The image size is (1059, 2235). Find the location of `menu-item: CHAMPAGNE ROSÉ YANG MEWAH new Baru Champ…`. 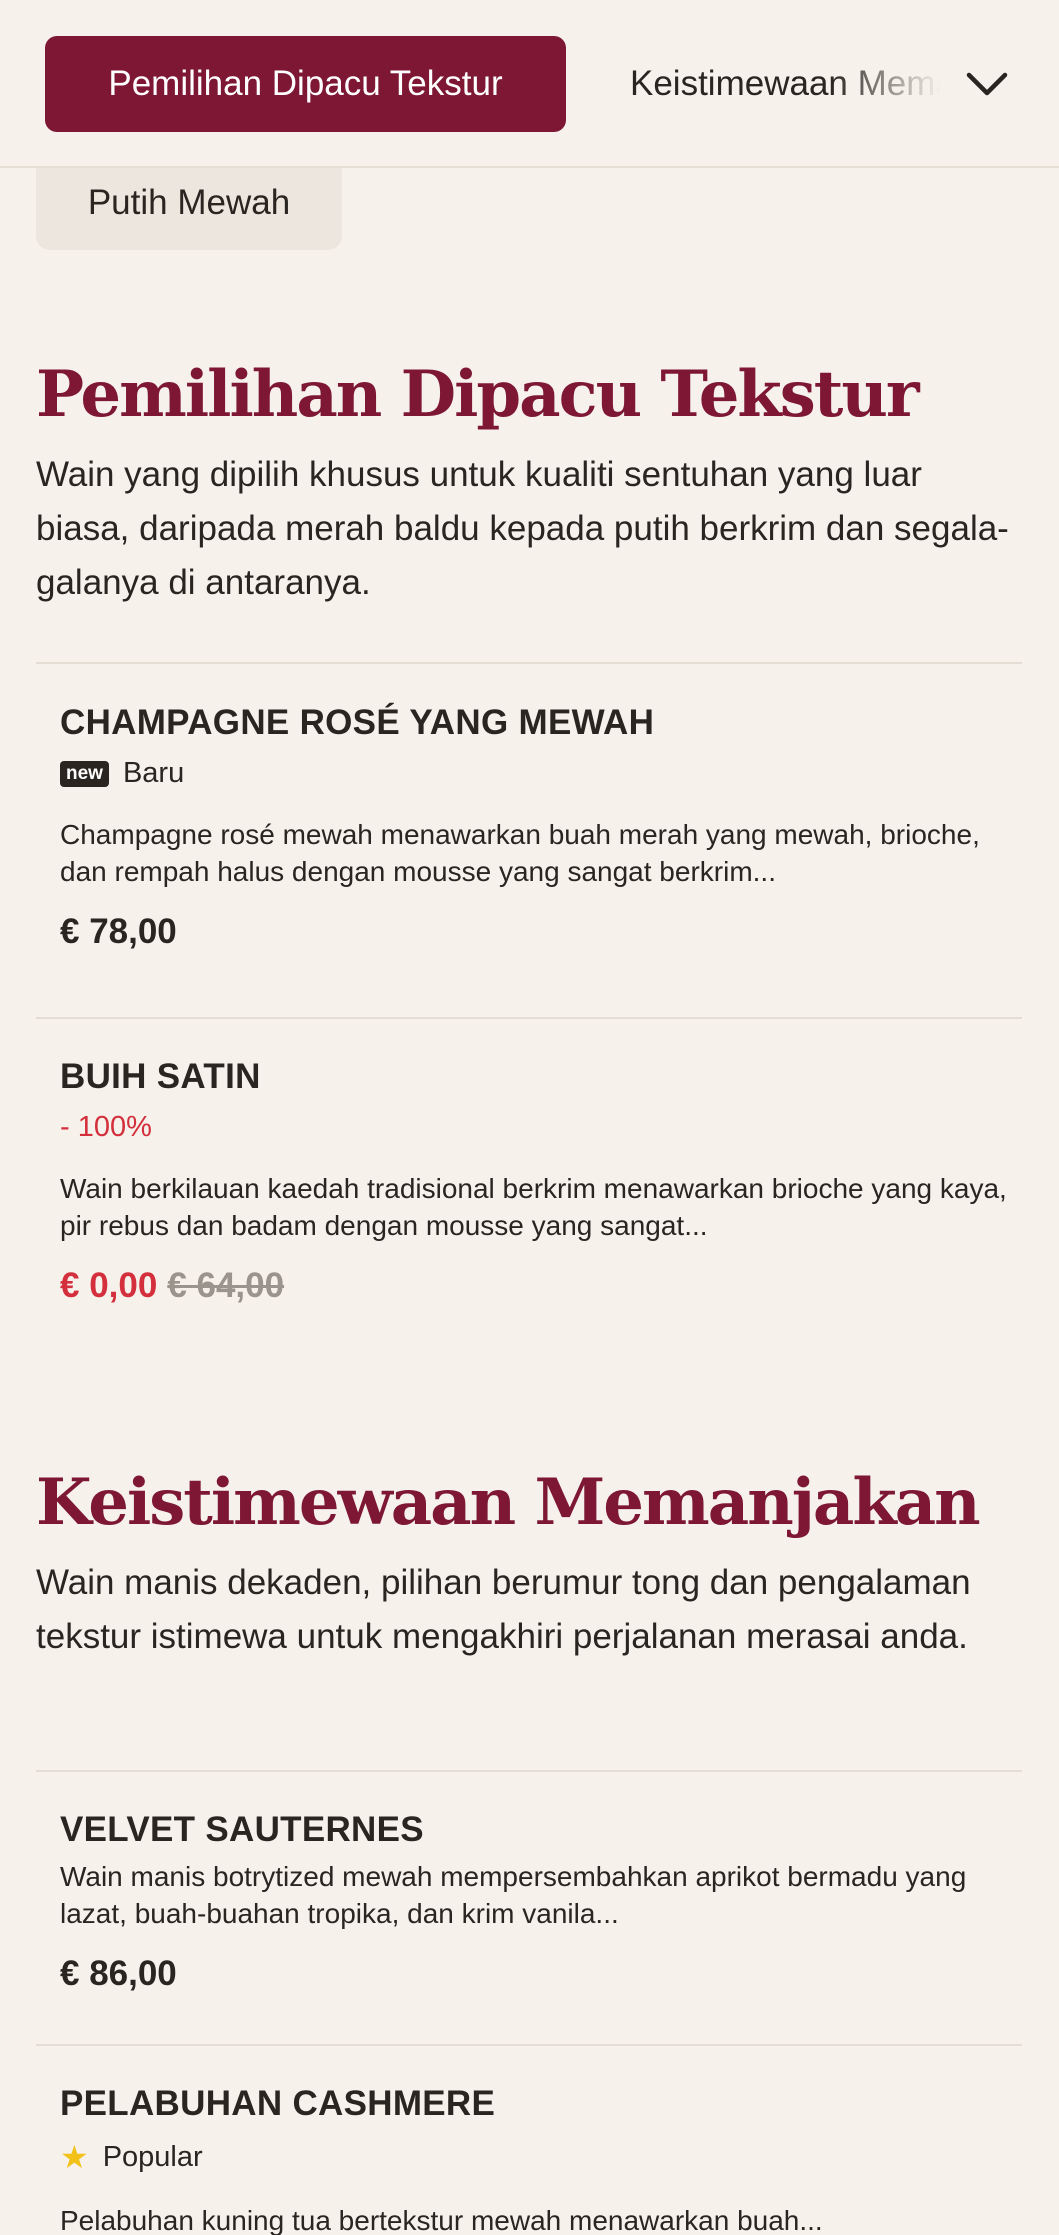

menu-item: CHAMPAGNE ROSÉ YANG MEWAH new Baru Champ… is located at coordinates (535, 827).